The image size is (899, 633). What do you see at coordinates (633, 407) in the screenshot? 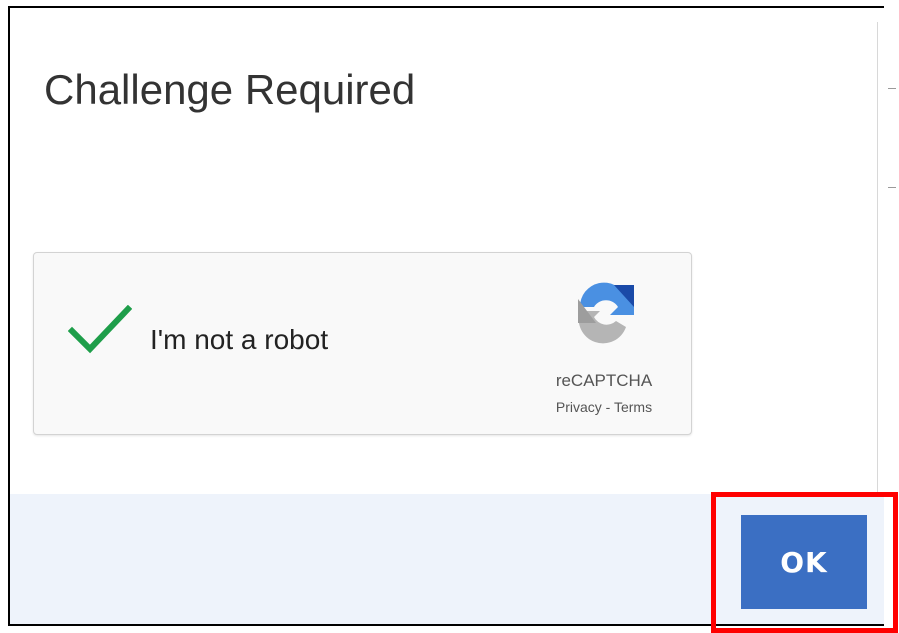
I see `terms-link: Terms` at bounding box center [633, 407].